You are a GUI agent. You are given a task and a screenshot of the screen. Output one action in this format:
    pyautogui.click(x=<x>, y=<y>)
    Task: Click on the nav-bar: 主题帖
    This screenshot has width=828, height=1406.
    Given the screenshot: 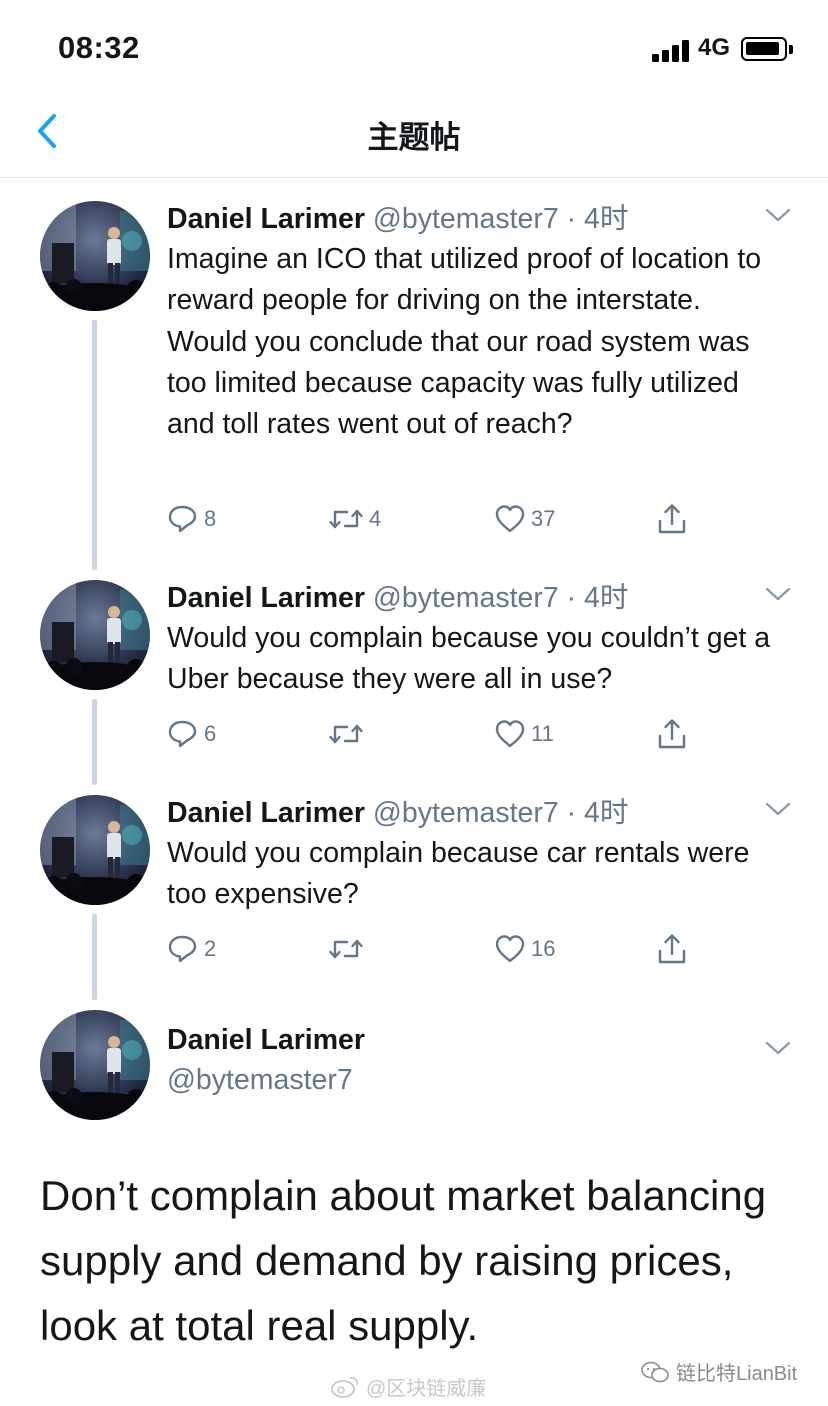 What is the action you would take?
    pyautogui.click(x=414, y=137)
    